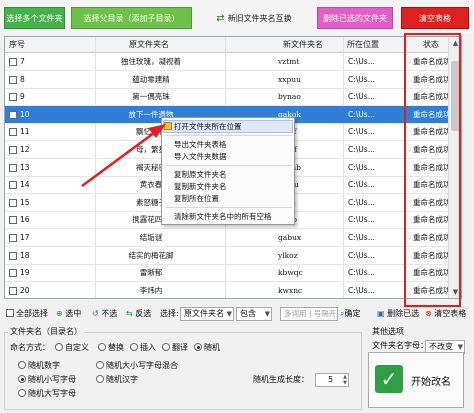 Image resolution: width=474 pixels, height=413 pixels. I want to click on cell-no: 10, so click(25, 114).